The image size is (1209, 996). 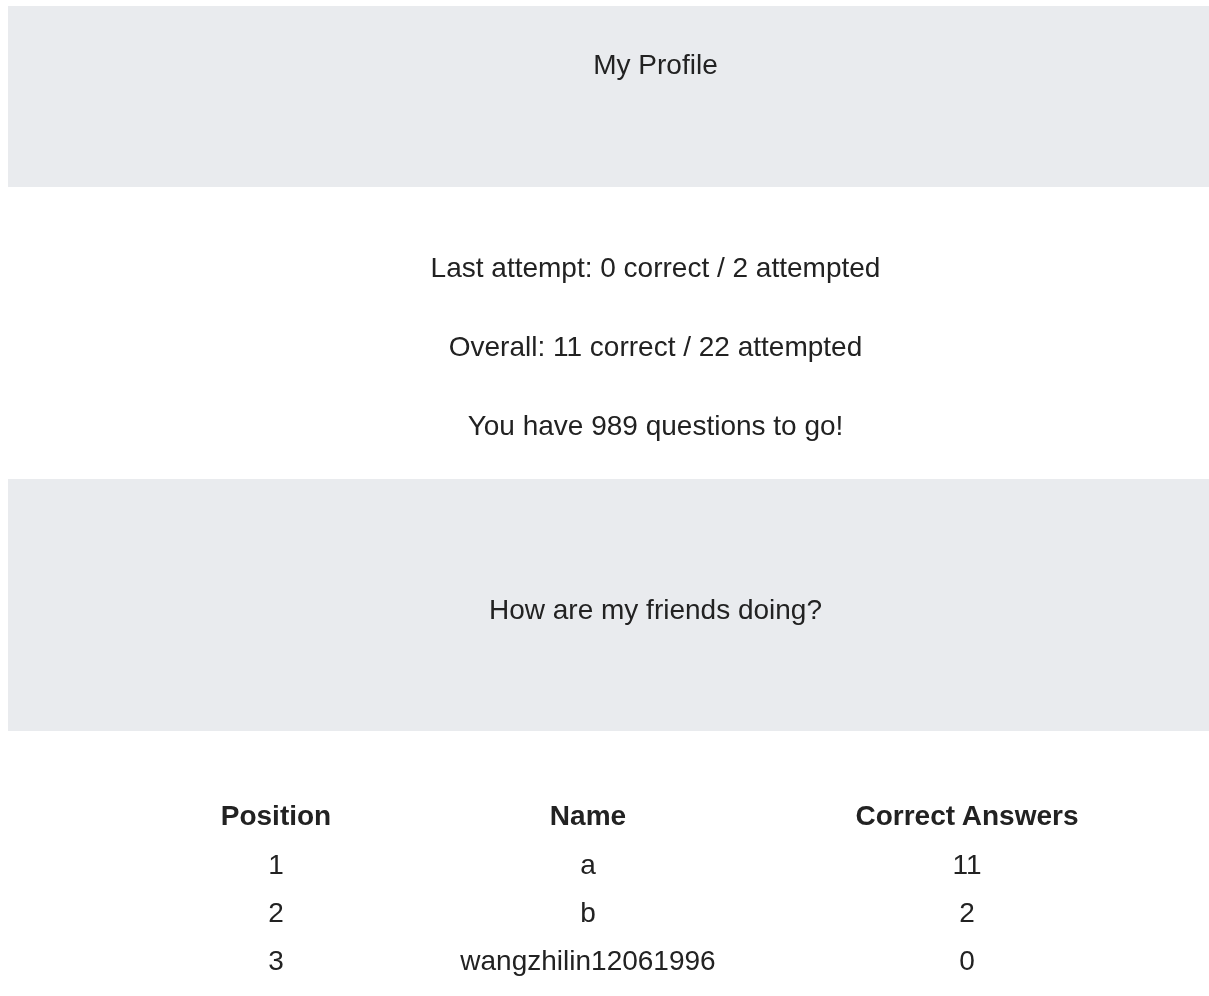 I want to click on stat-text: You have 989 questions to go!, so click(x=655, y=426).